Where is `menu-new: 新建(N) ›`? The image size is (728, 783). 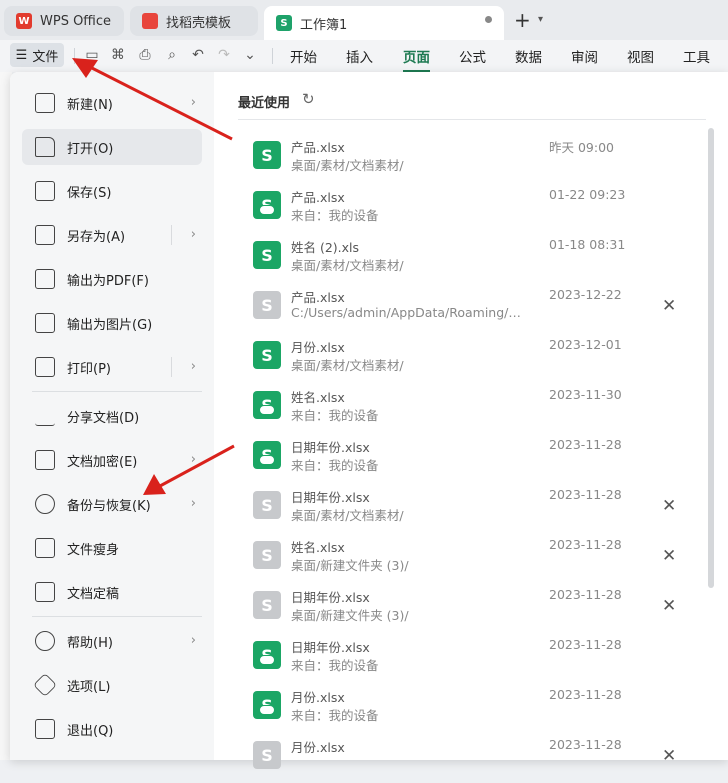 menu-new: 新建(N) › is located at coordinates (112, 103).